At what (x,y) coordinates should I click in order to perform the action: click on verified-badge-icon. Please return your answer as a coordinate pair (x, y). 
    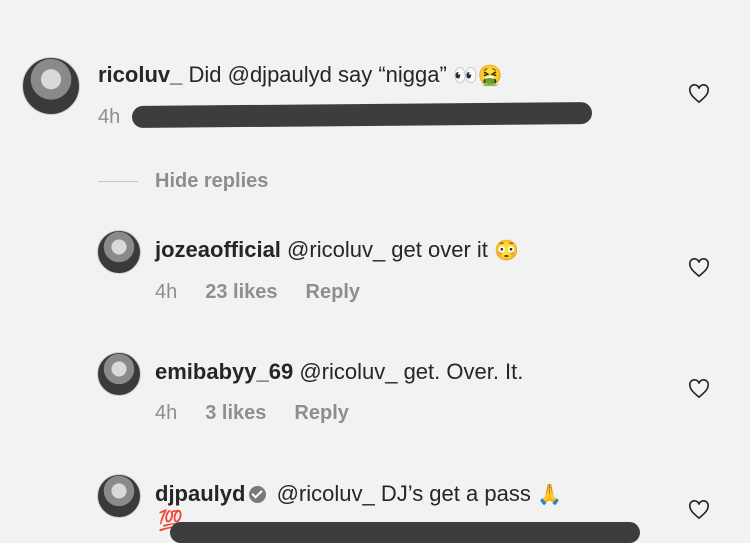
    Looking at the image, I should click on (258, 494).